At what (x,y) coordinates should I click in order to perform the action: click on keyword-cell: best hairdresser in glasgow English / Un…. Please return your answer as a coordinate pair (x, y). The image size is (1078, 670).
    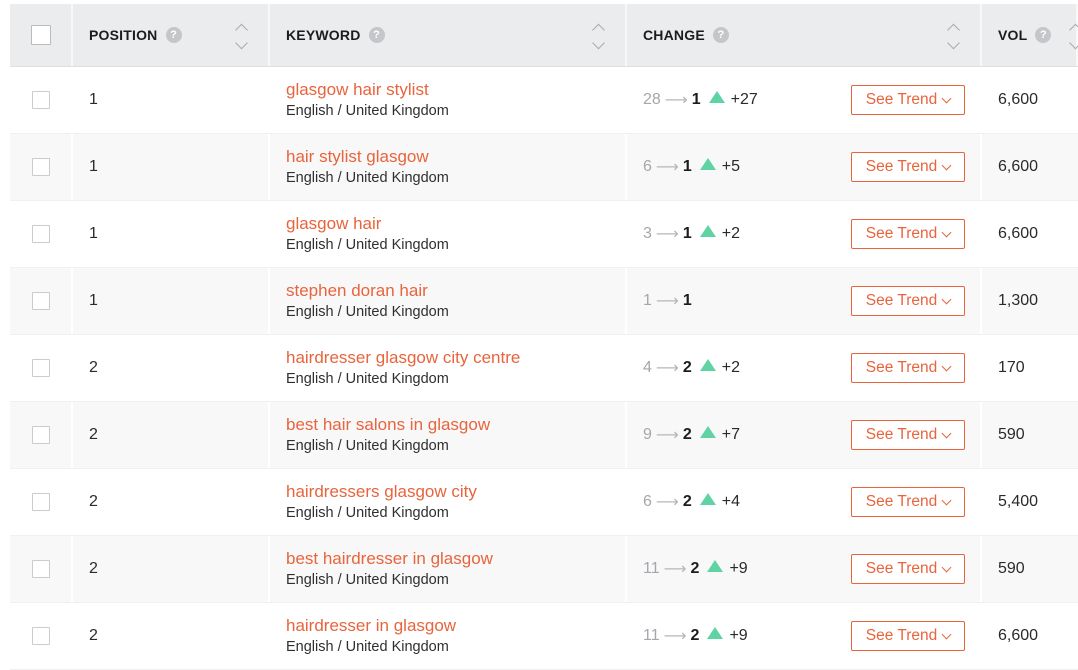
    Looking at the image, I should click on (448, 569).